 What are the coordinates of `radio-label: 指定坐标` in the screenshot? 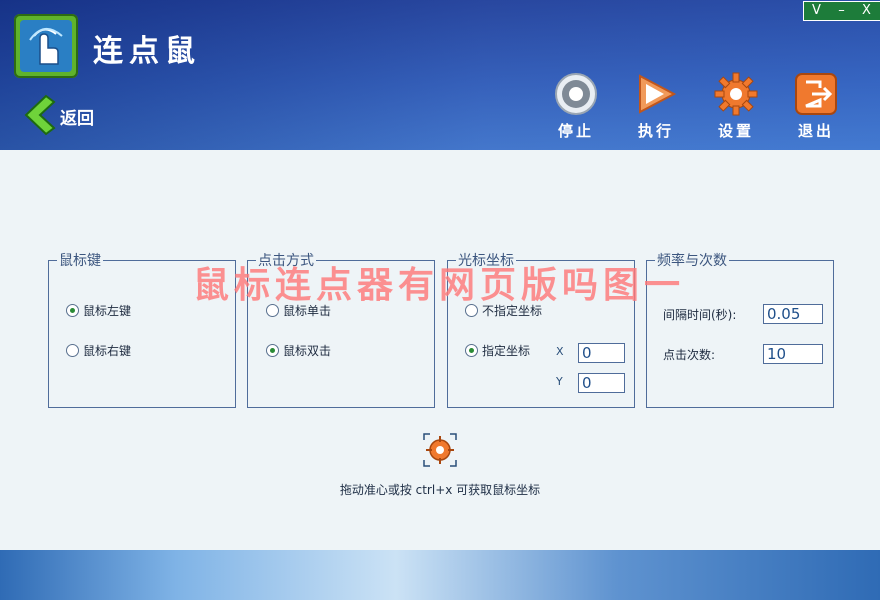 It's located at (506, 351).